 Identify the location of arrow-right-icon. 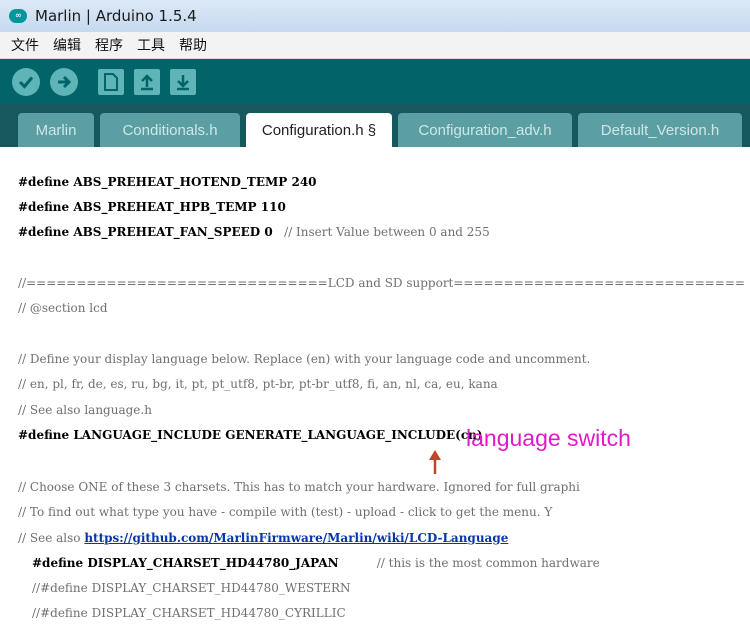
(65, 81).